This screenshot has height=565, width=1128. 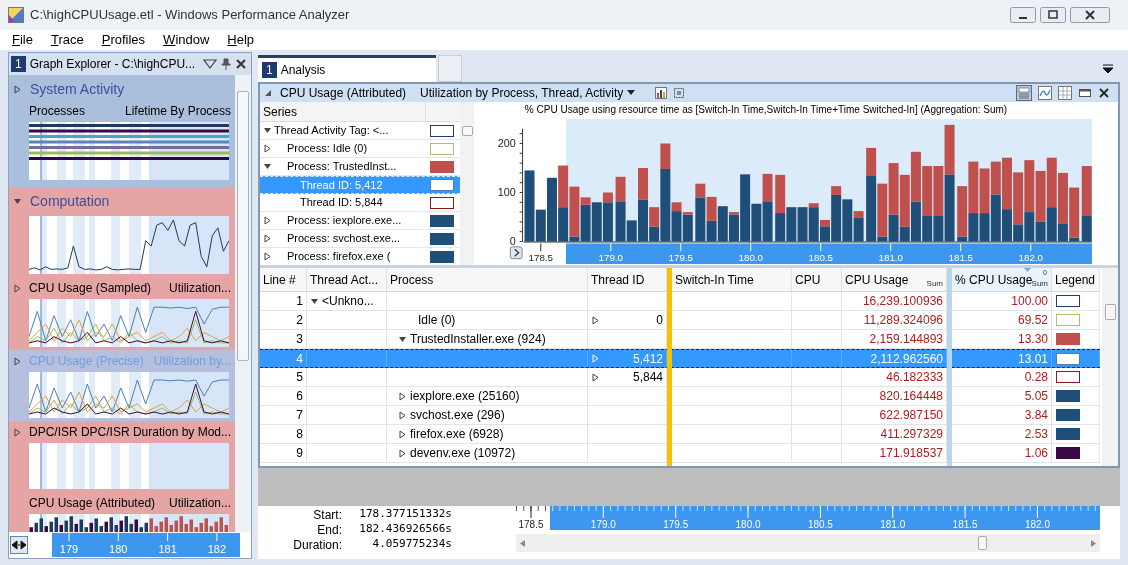 What do you see at coordinates (90, 288) in the screenshot?
I see `graph-name: CPU Usage (Sampled)` at bounding box center [90, 288].